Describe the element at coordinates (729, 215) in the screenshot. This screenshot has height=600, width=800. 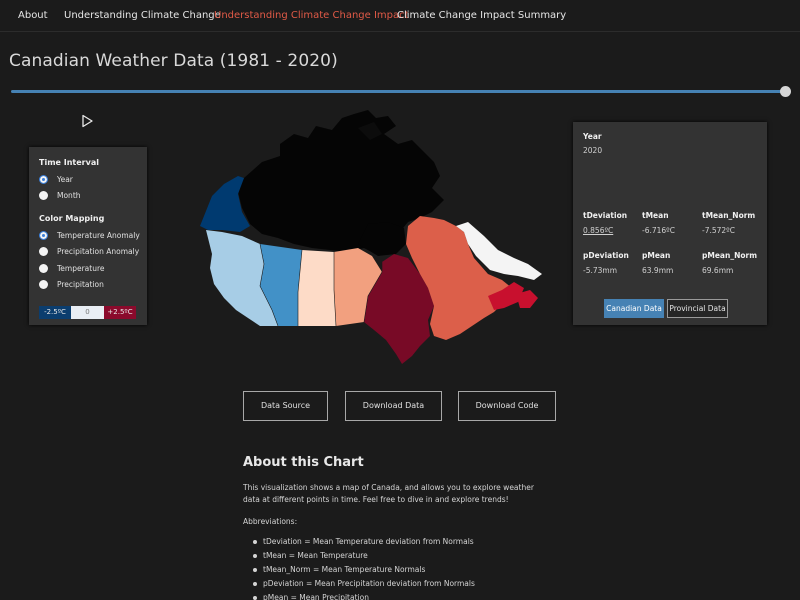
I see `stat-label-tmean-norm: tMean_Norm` at that location.